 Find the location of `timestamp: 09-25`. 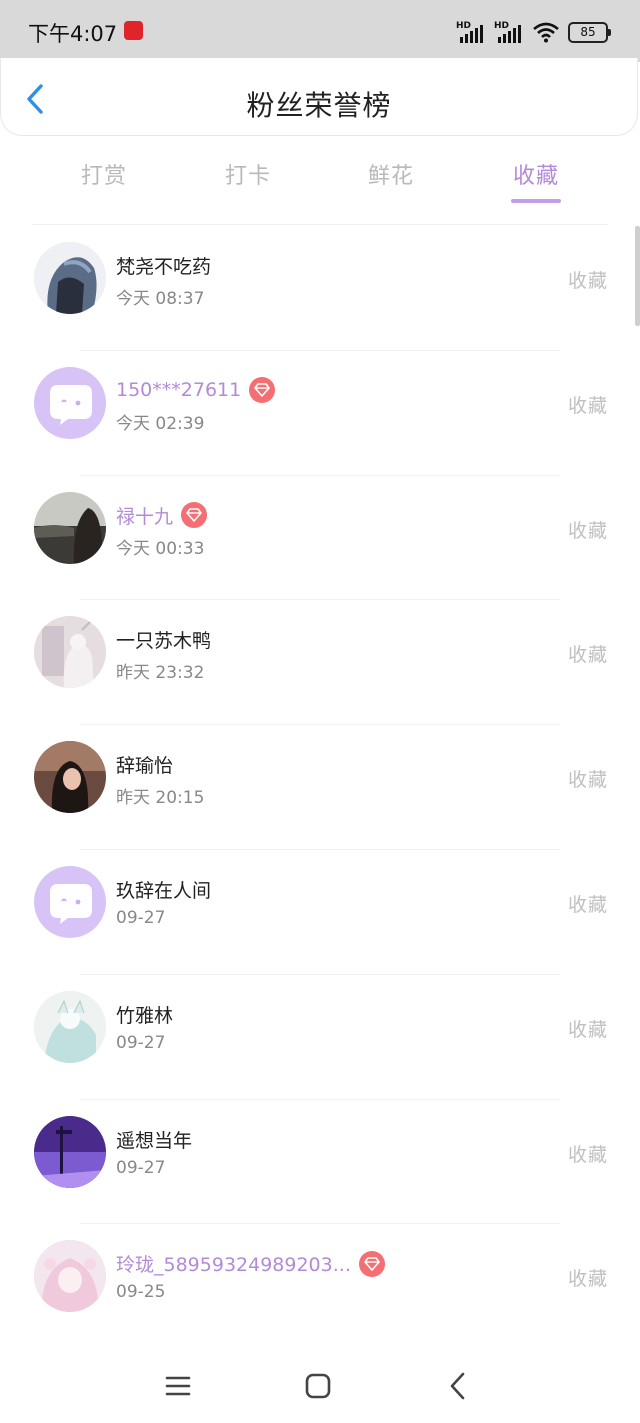

timestamp: 09-25 is located at coordinates (141, 1292).